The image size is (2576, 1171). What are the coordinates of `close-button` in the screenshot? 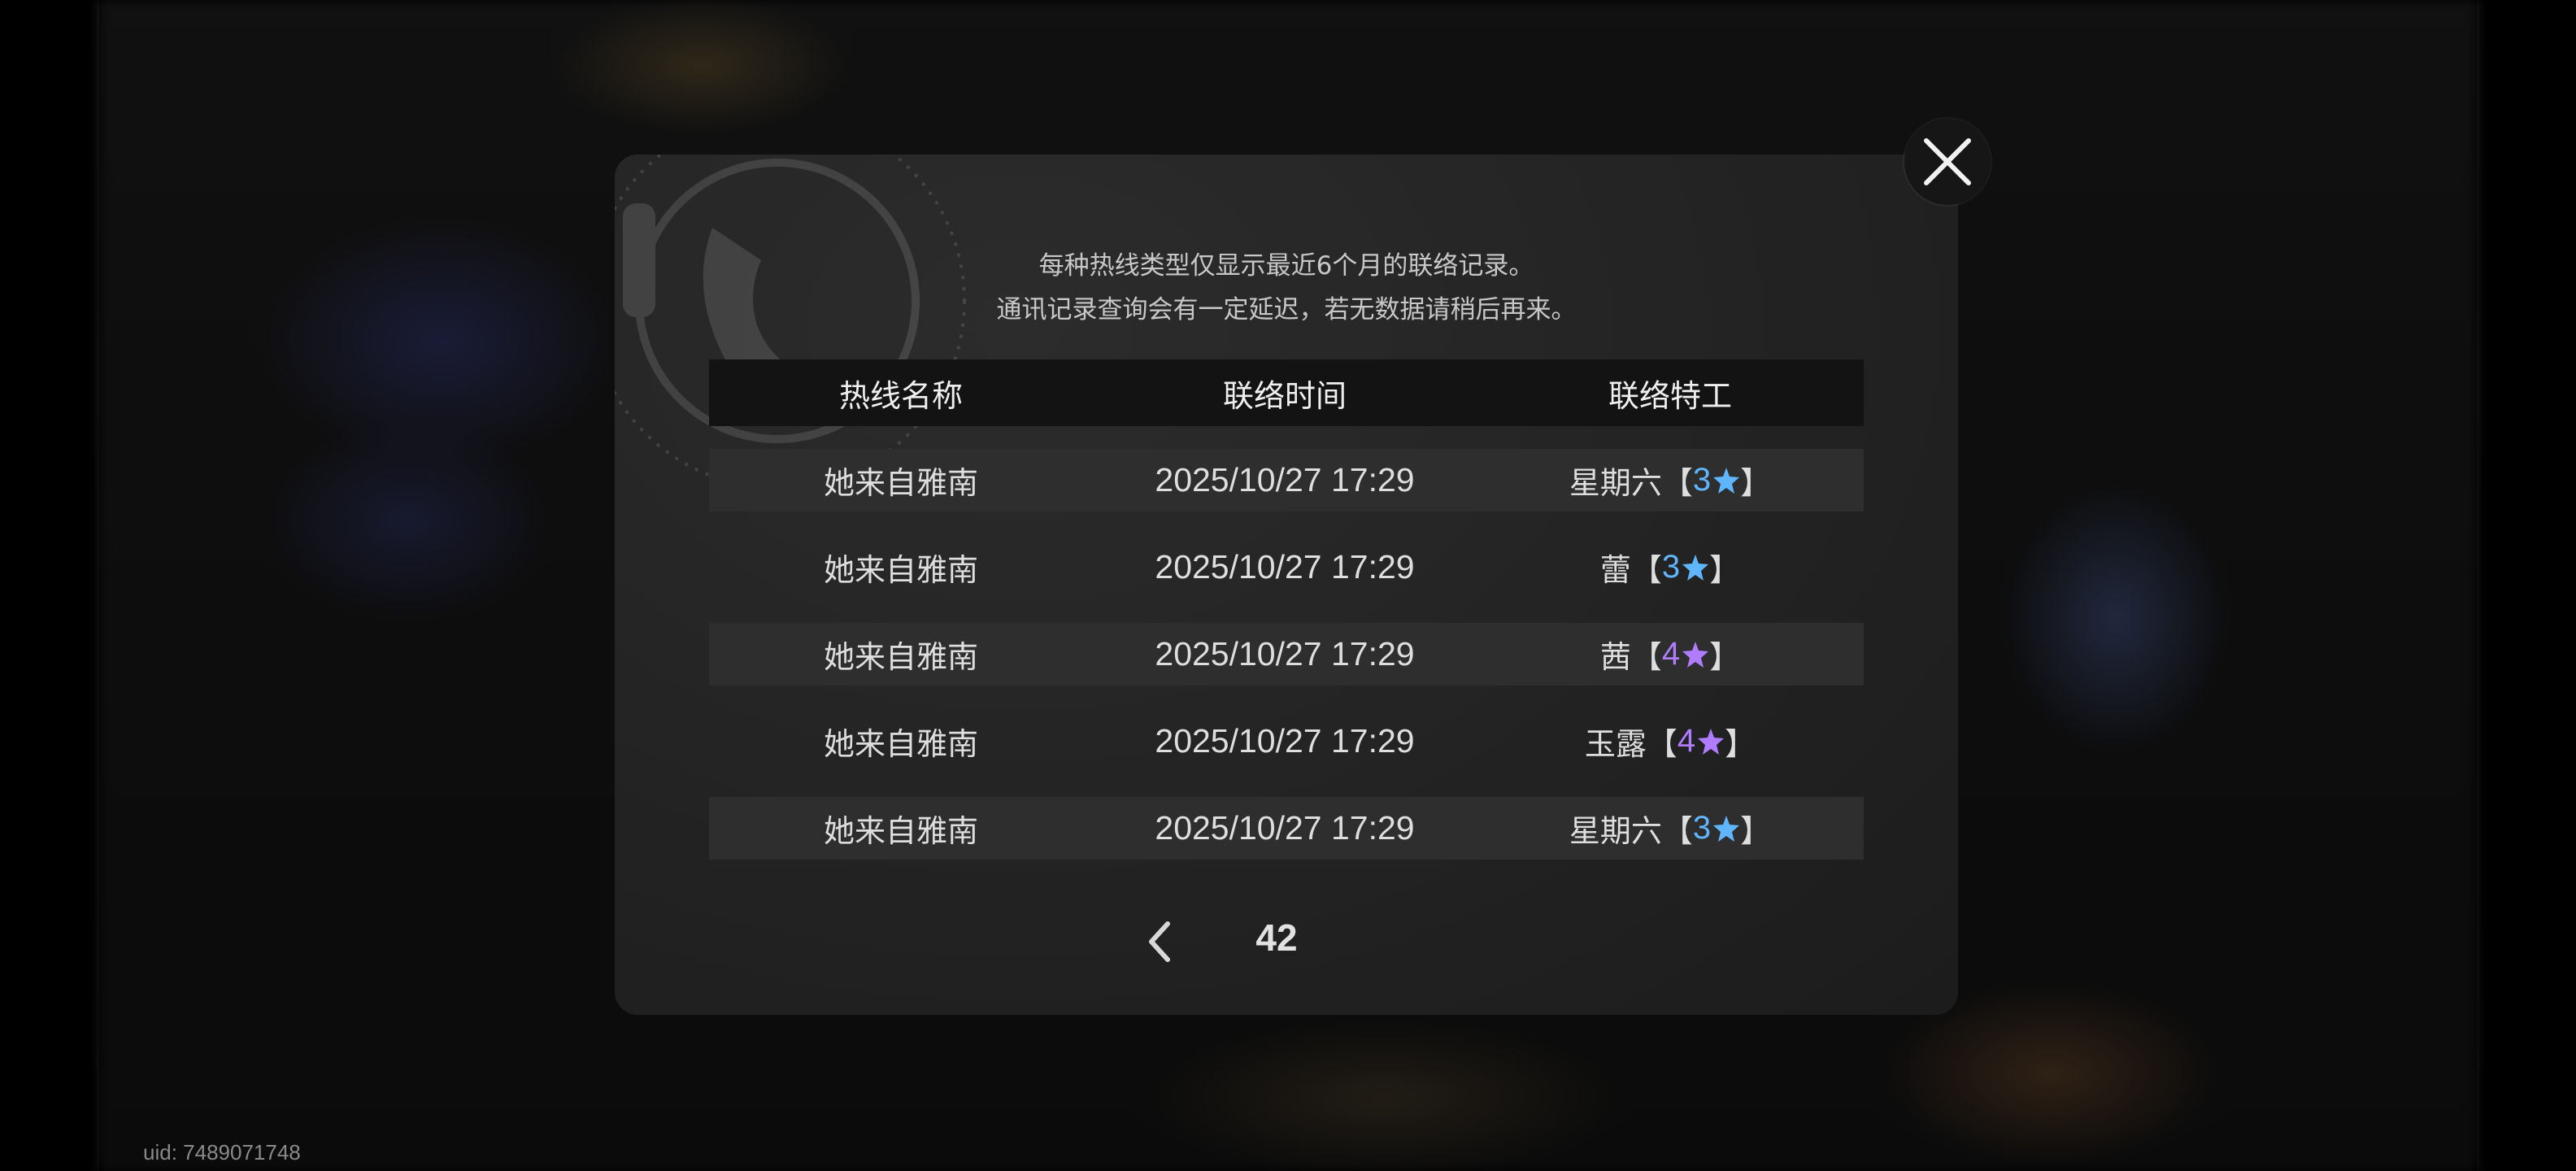 It's located at (1947, 162).